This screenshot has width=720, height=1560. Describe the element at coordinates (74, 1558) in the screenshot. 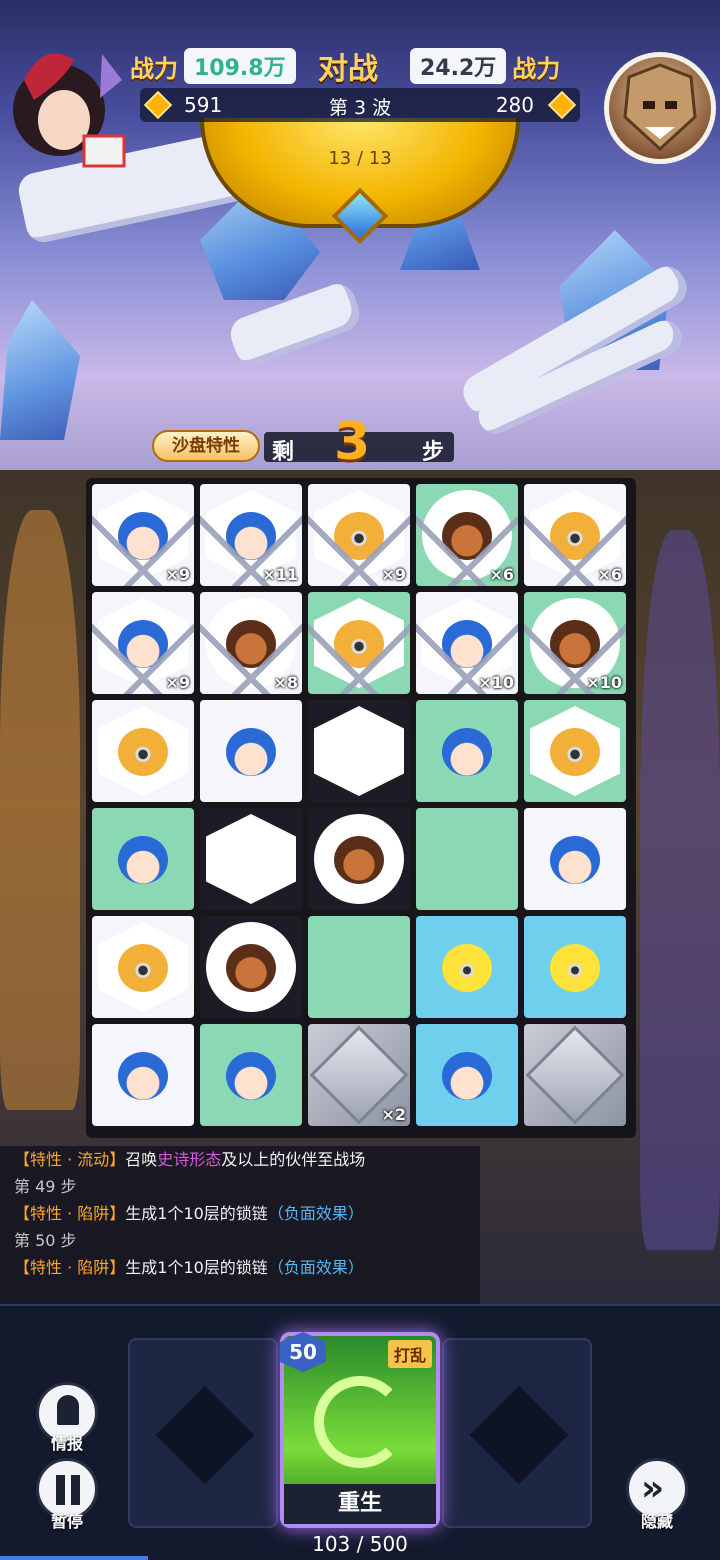

I see `energy-progress-bar` at that location.